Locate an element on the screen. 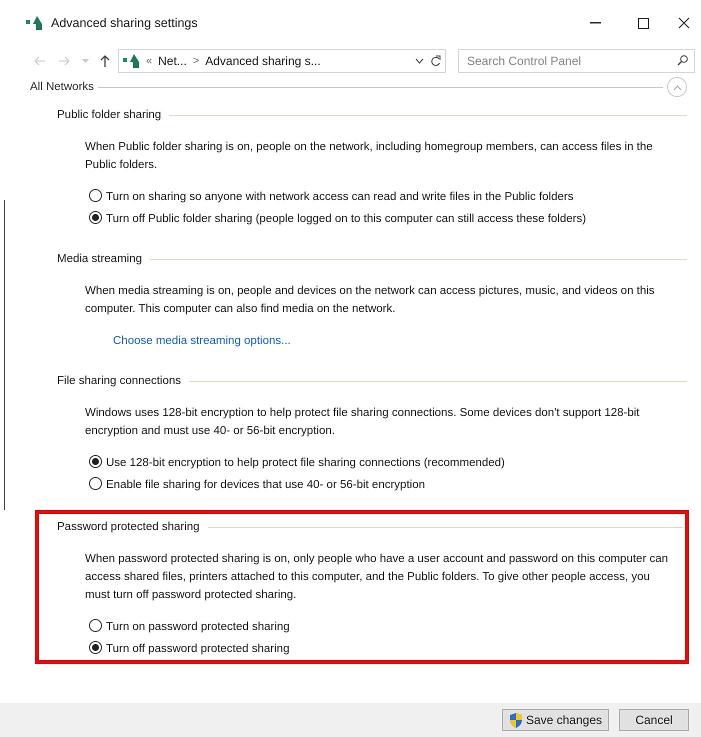 The width and height of the screenshot is (701, 737). minimize-icon is located at coordinates (595, 23).